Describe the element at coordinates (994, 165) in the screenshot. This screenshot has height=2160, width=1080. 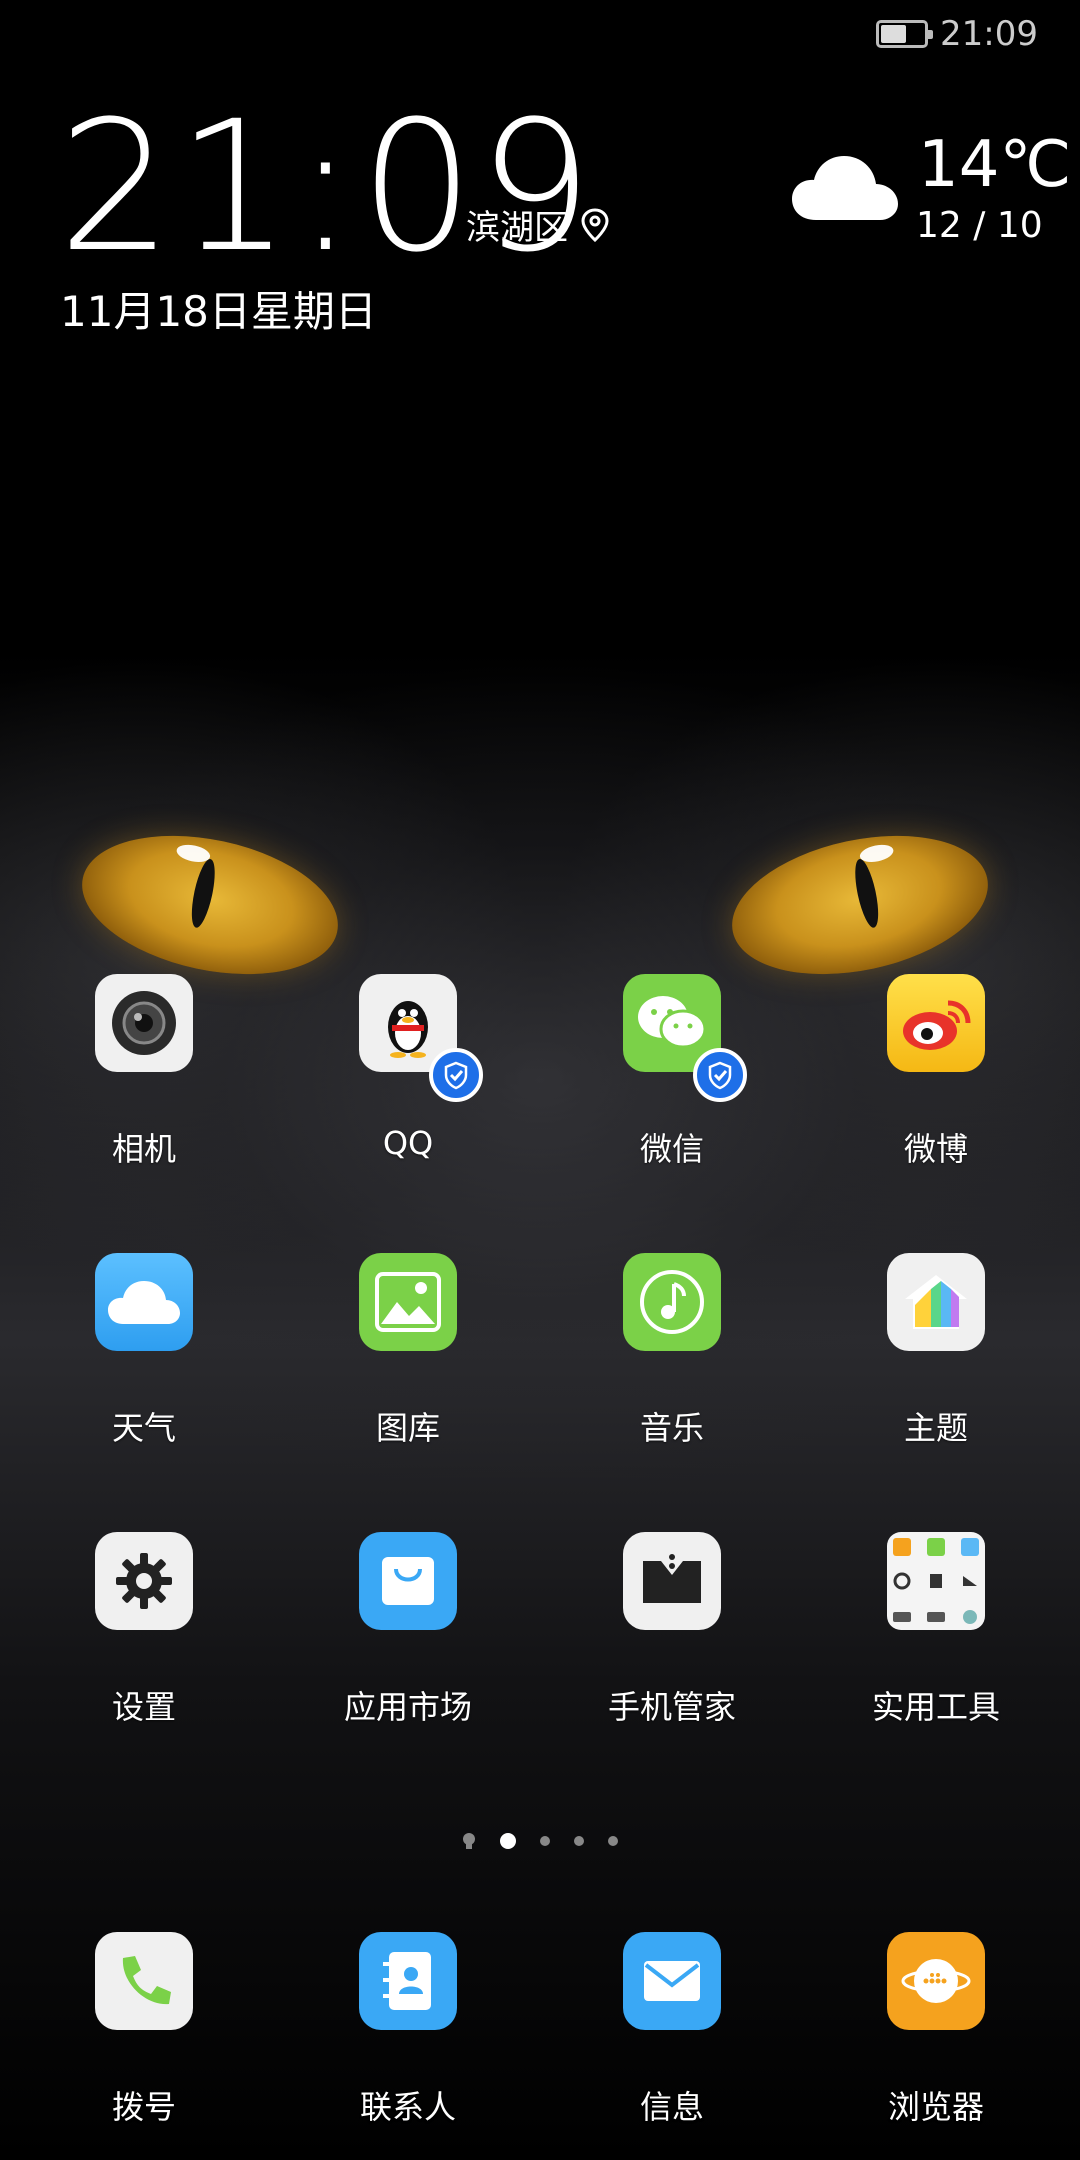
I see `temperature: 14℃` at that location.